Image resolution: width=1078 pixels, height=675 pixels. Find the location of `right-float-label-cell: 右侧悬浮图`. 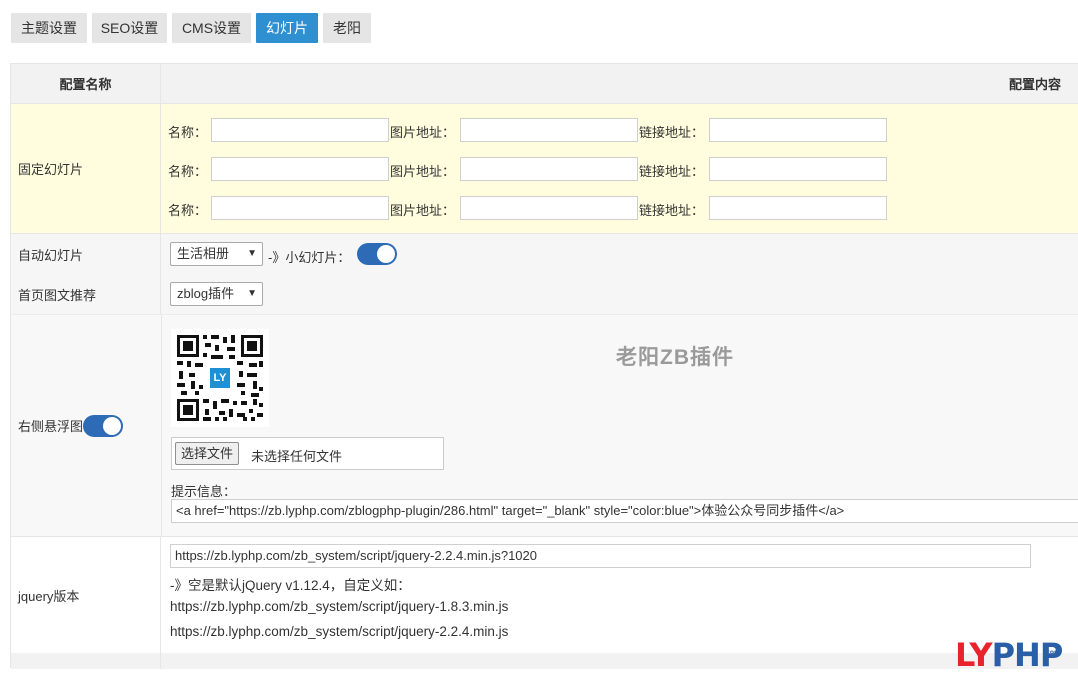

right-float-label-cell: 右侧悬浮图 is located at coordinates (86, 425).